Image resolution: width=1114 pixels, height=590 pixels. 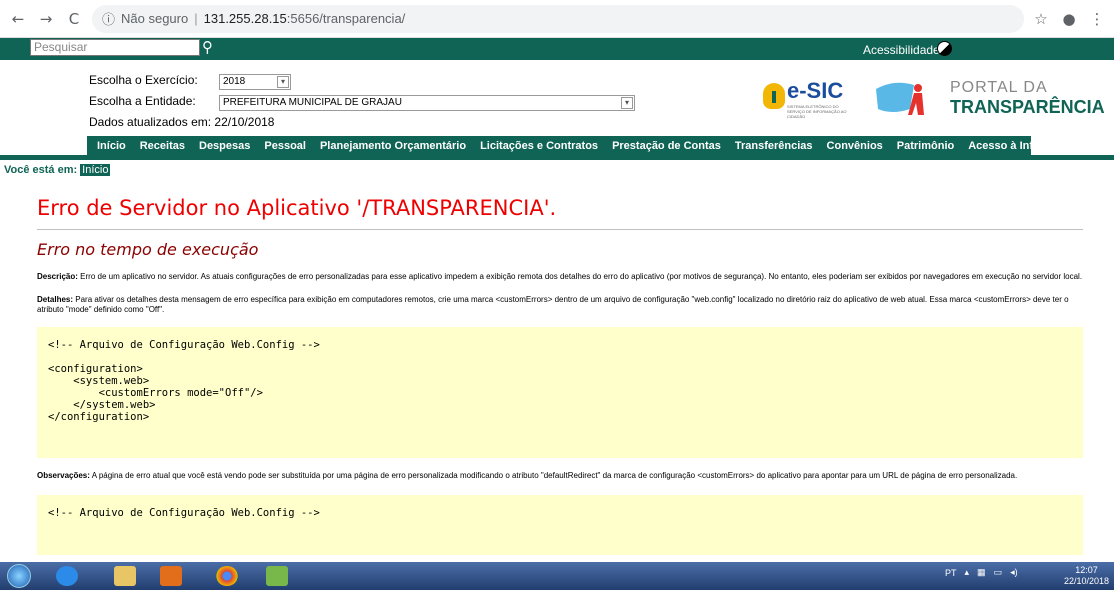 What do you see at coordinates (41, 170) in the screenshot?
I see `breadcrumb-label: Você está em:` at bounding box center [41, 170].